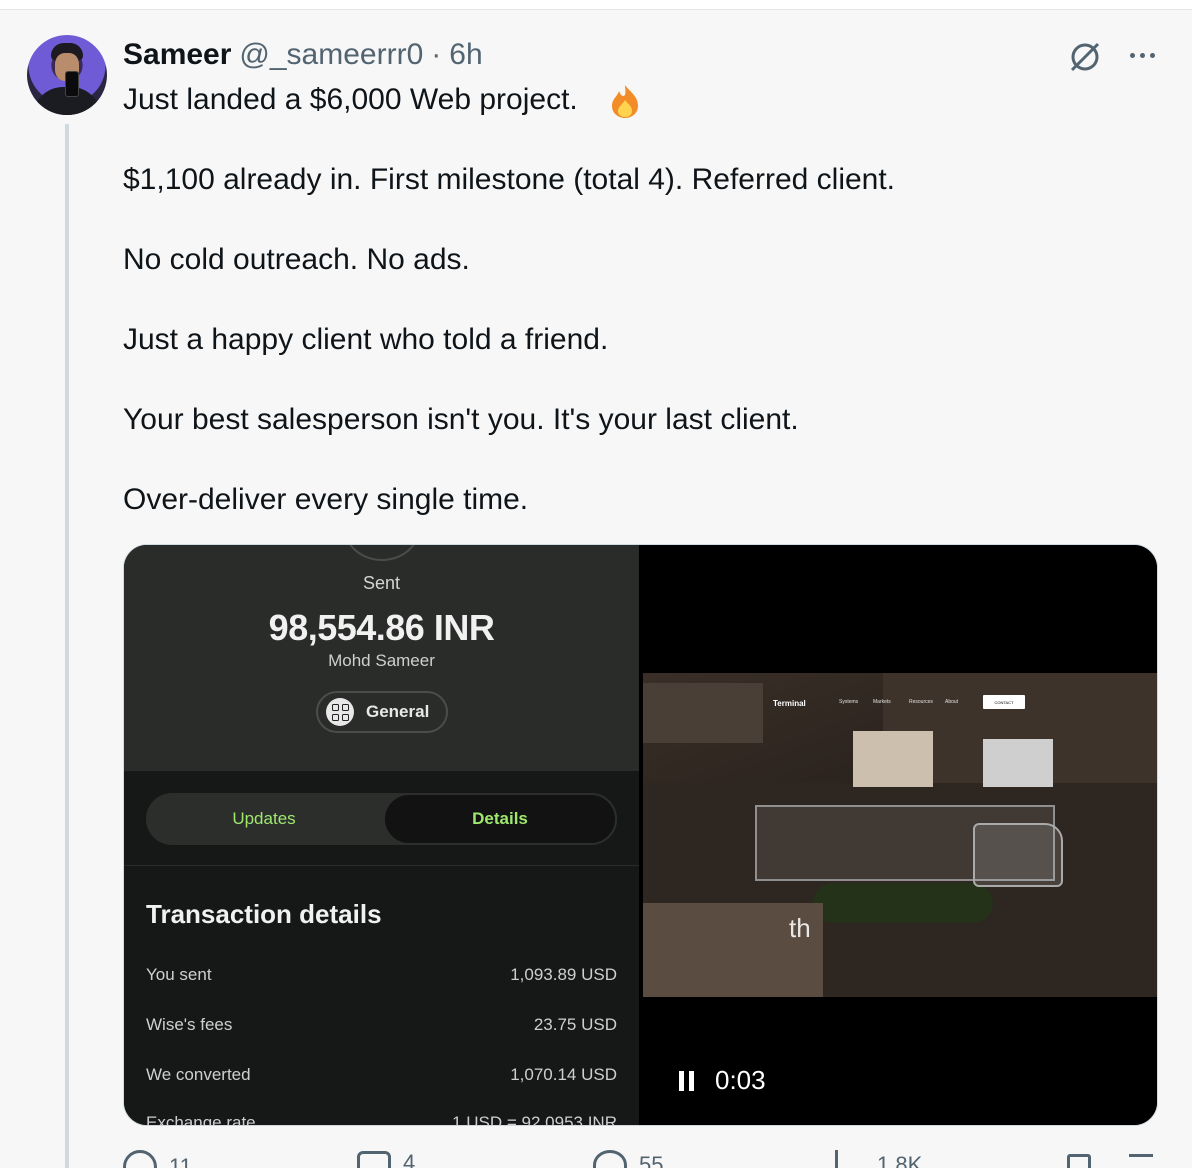 This screenshot has width=1192, height=1168. What do you see at coordinates (381, 865) in the screenshot?
I see `receipt-divider` at bounding box center [381, 865].